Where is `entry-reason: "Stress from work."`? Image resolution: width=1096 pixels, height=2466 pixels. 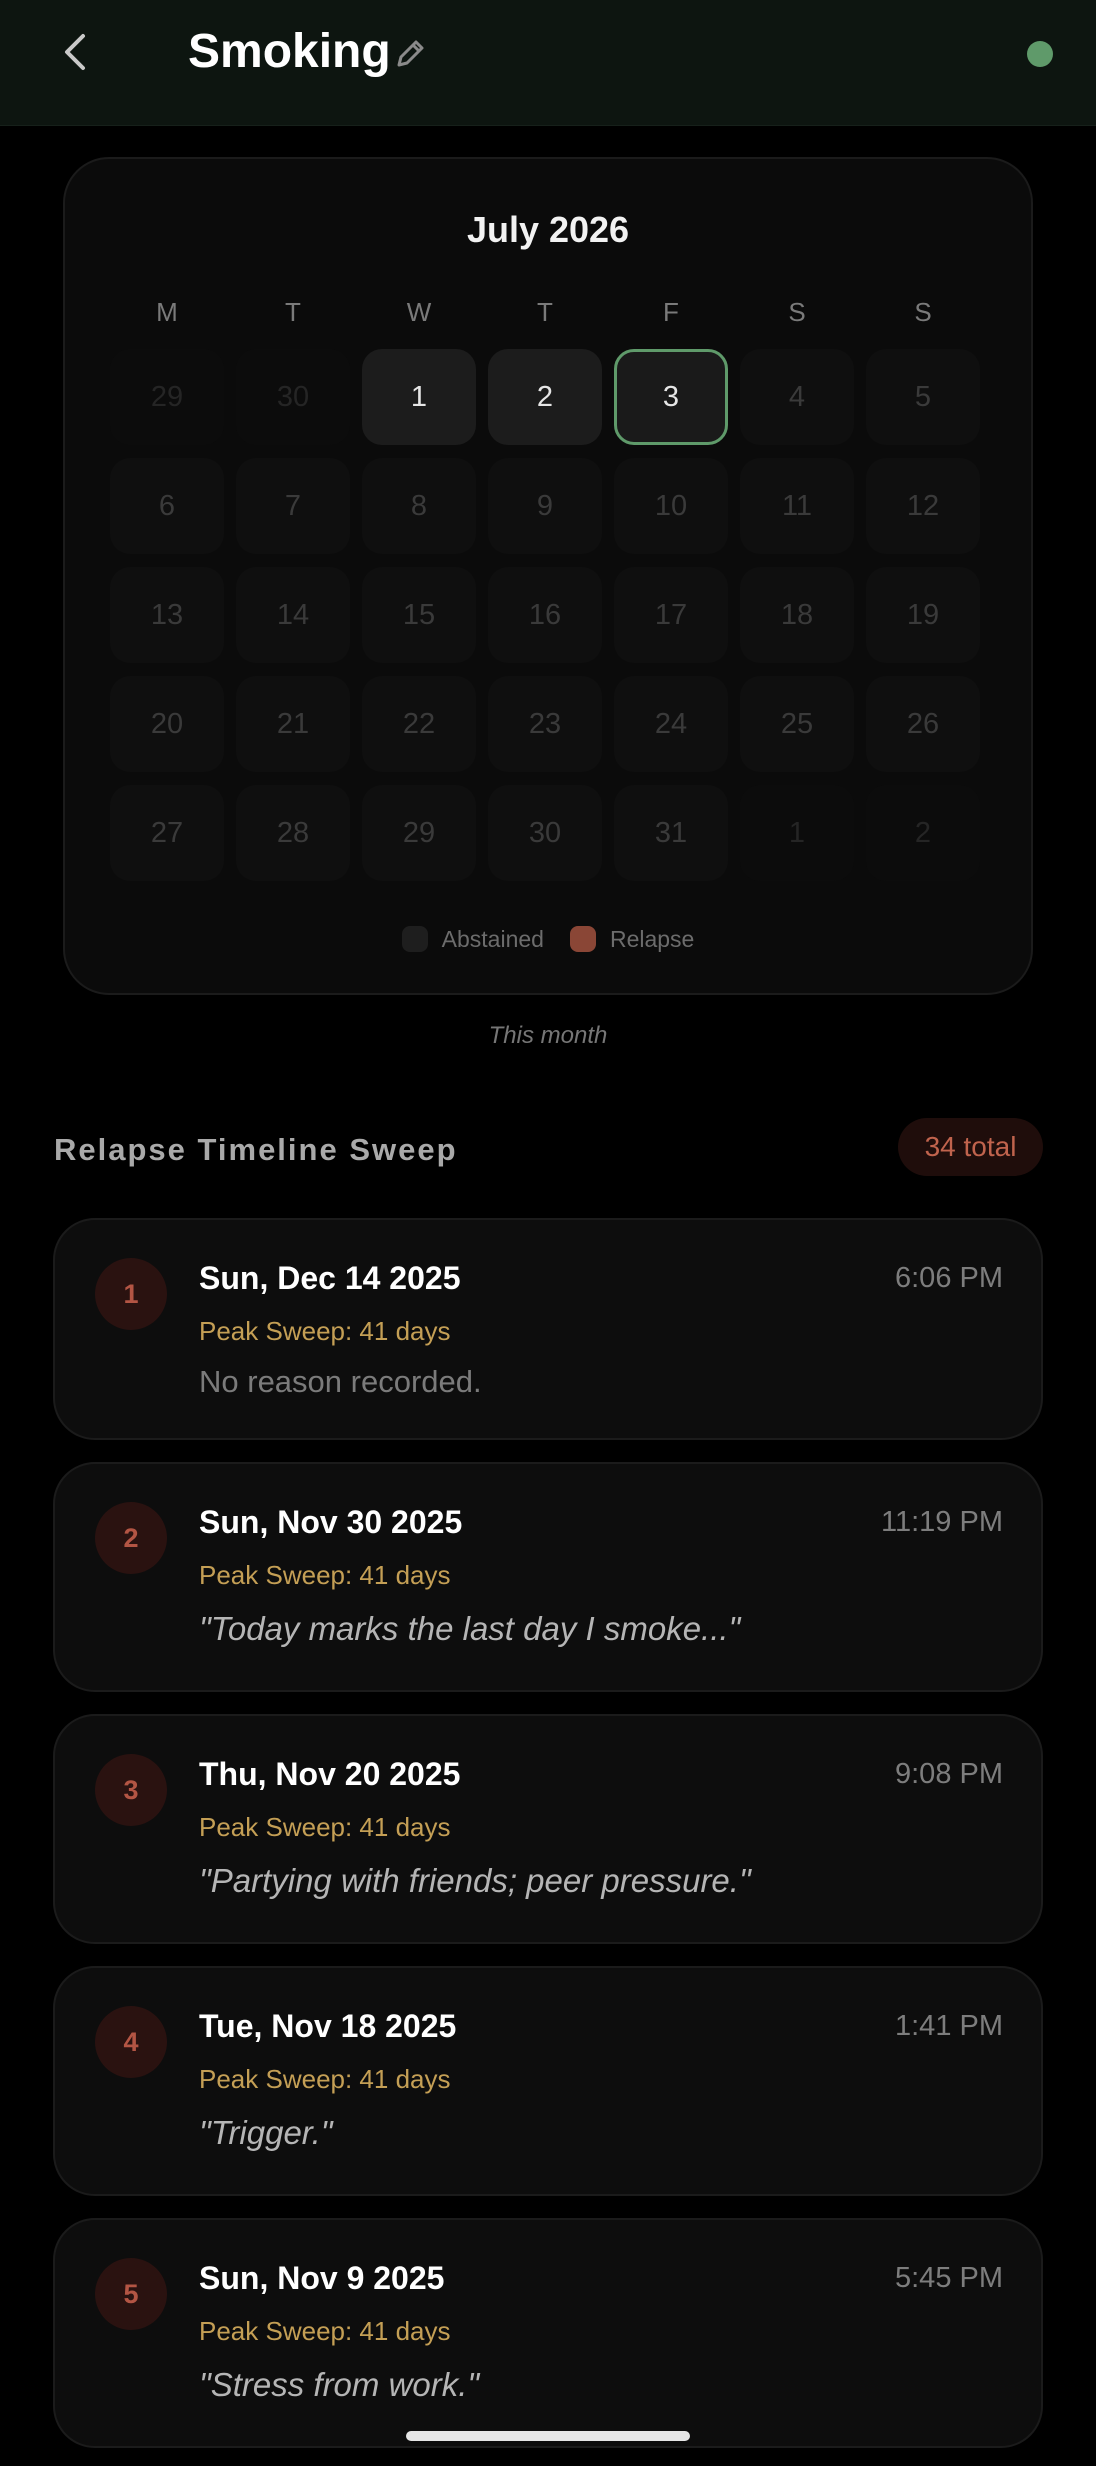 entry-reason: "Stress from work." is located at coordinates (339, 2384).